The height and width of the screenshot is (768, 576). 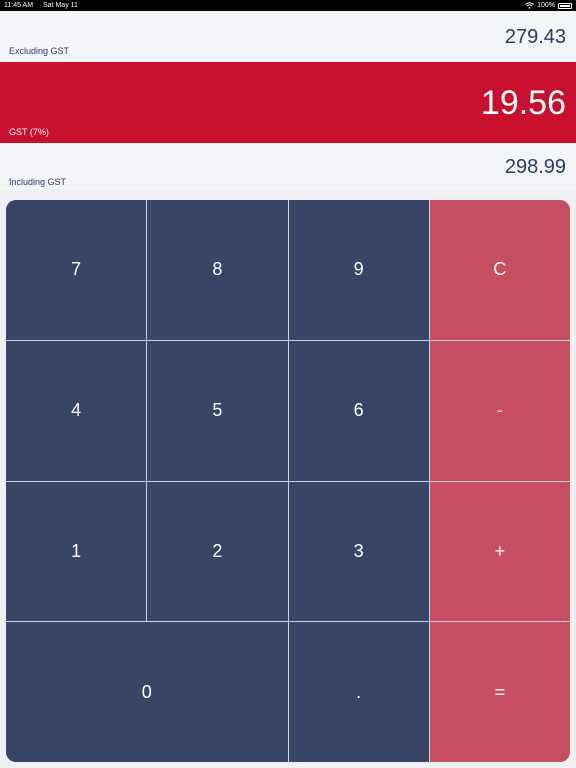 What do you see at coordinates (535, 37) in the screenshot?
I see `excluding-gst-value: 279.43` at bounding box center [535, 37].